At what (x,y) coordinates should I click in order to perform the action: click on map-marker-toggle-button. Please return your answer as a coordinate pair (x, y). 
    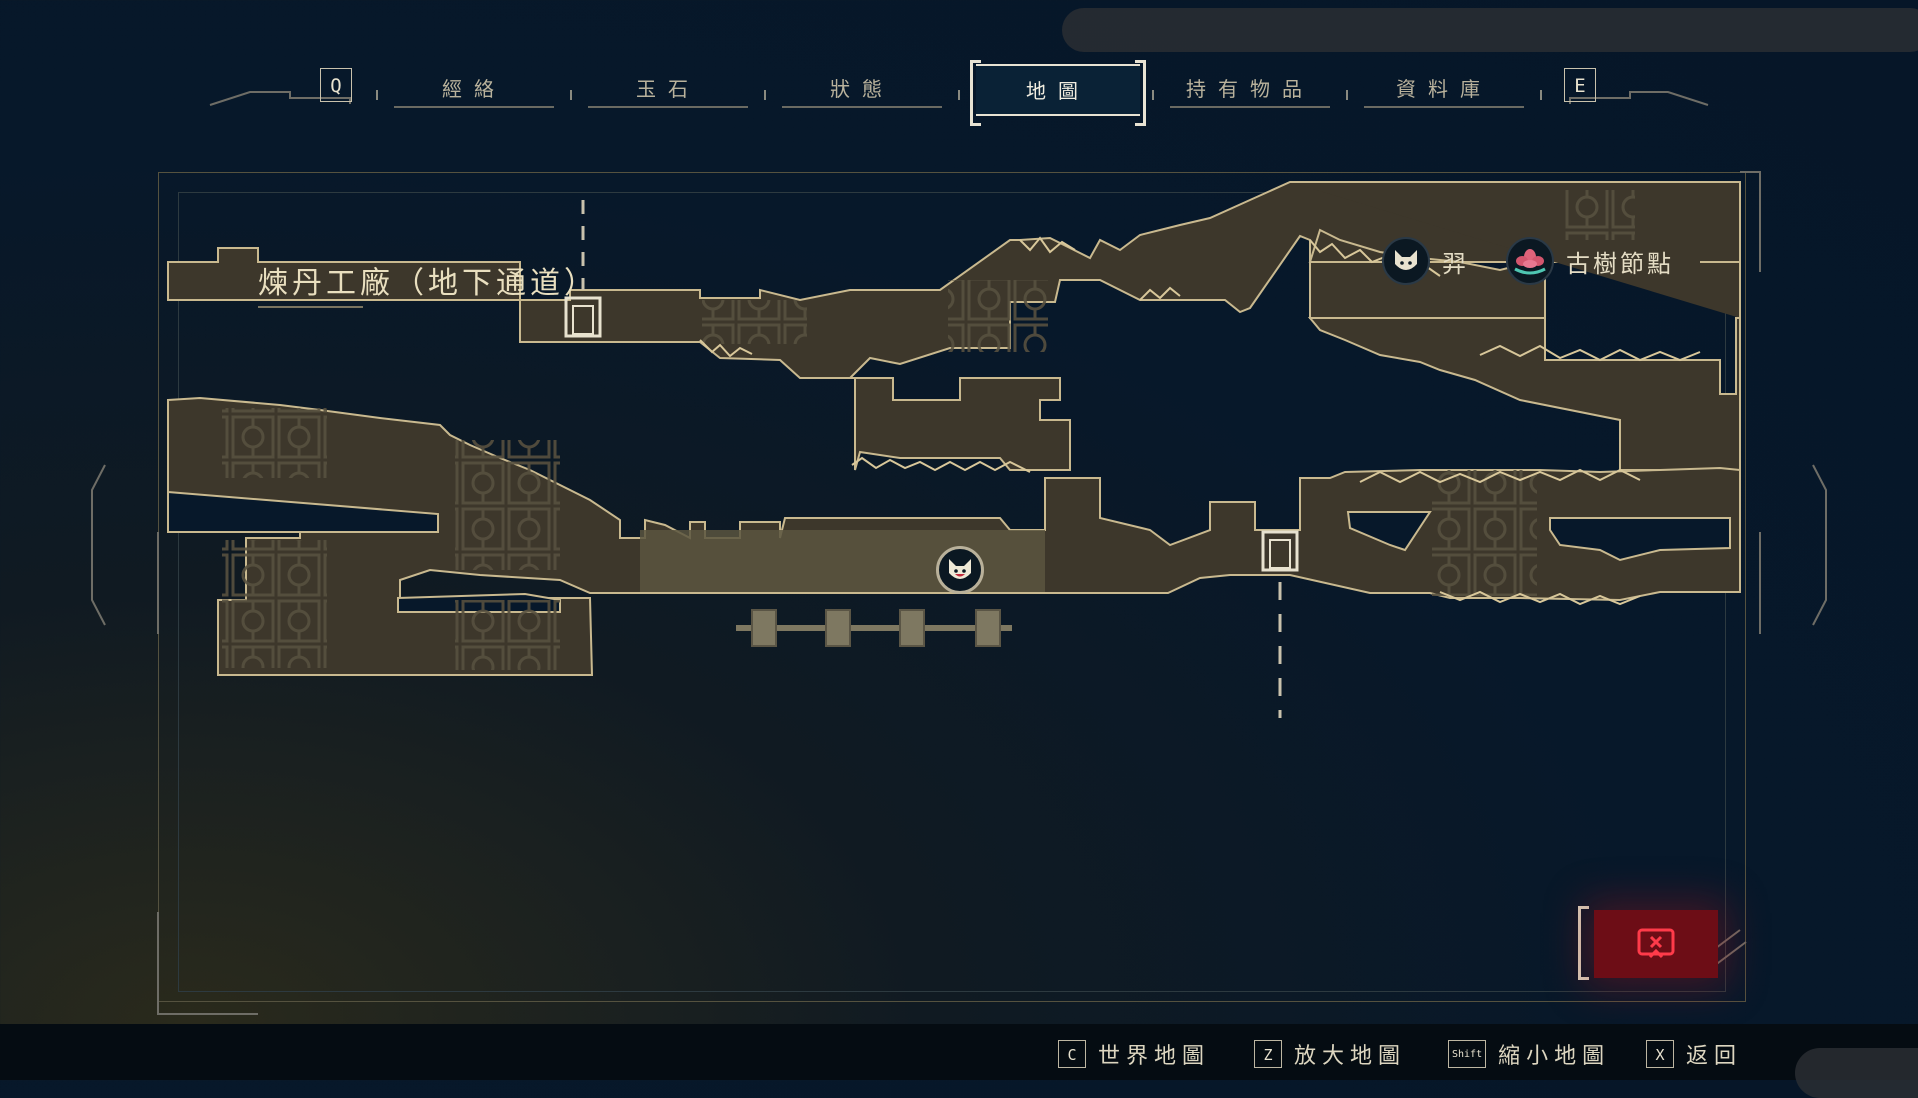
    Looking at the image, I should click on (1656, 944).